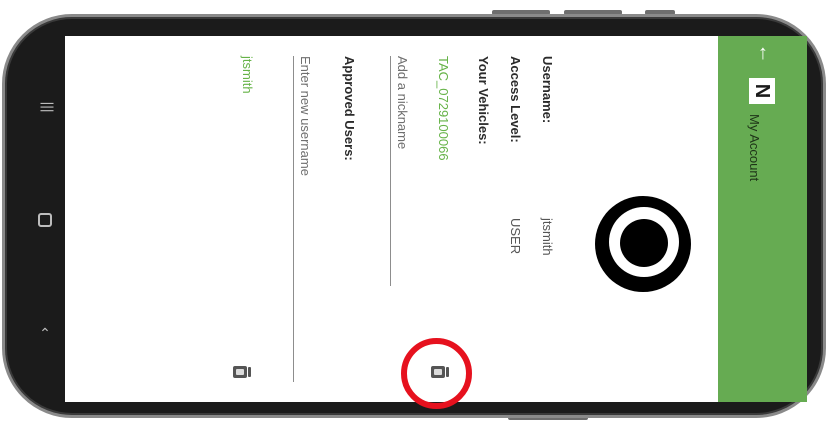 This screenshot has height=427, width=831. Describe the element at coordinates (349, 108) in the screenshot. I see `approved-users-label: Approved Users:` at that location.